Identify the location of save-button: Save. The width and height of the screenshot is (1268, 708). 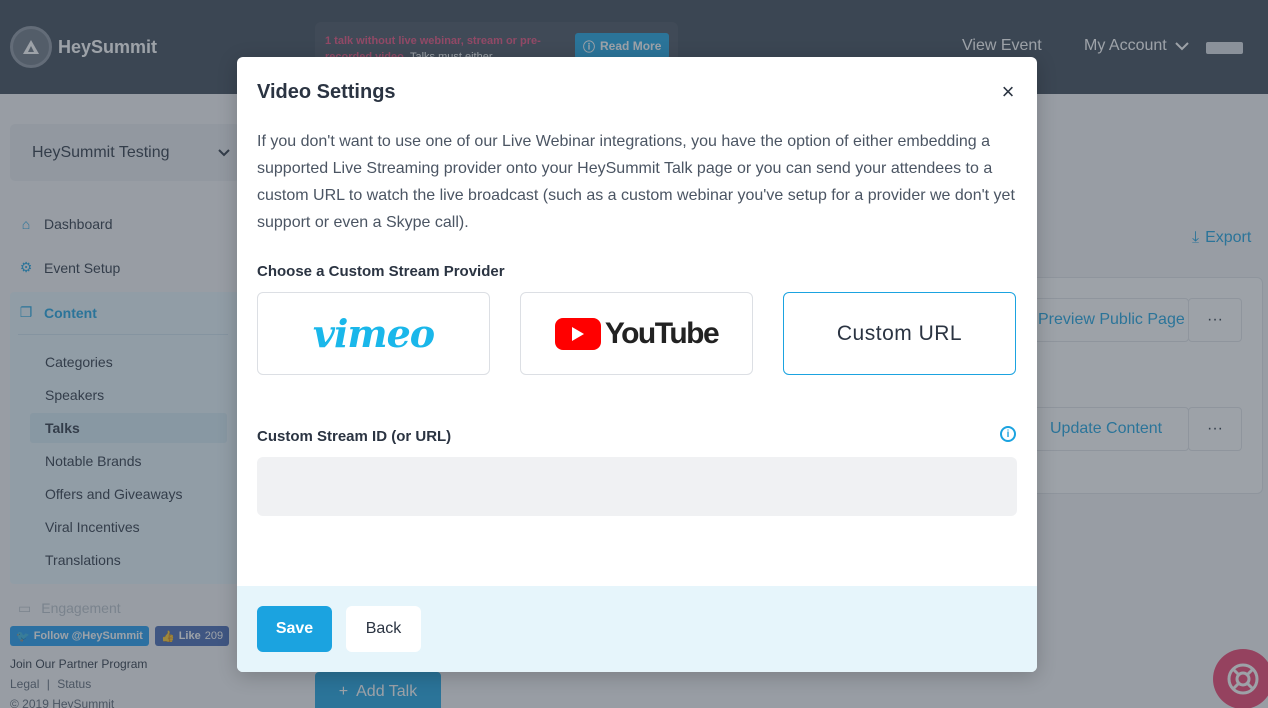
(294, 629).